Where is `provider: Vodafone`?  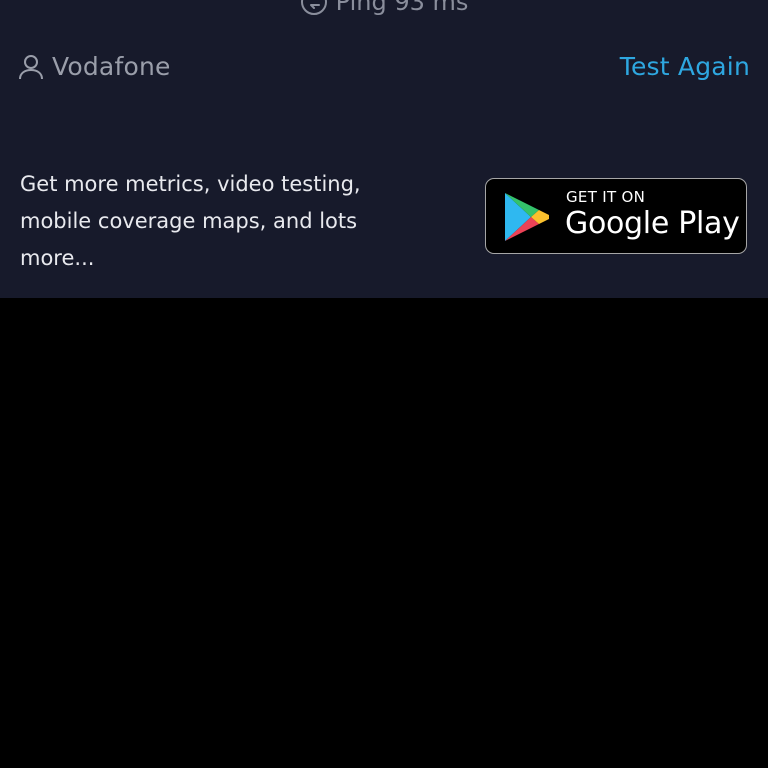
provider: Vodafone is located at coordinates (94, 66).